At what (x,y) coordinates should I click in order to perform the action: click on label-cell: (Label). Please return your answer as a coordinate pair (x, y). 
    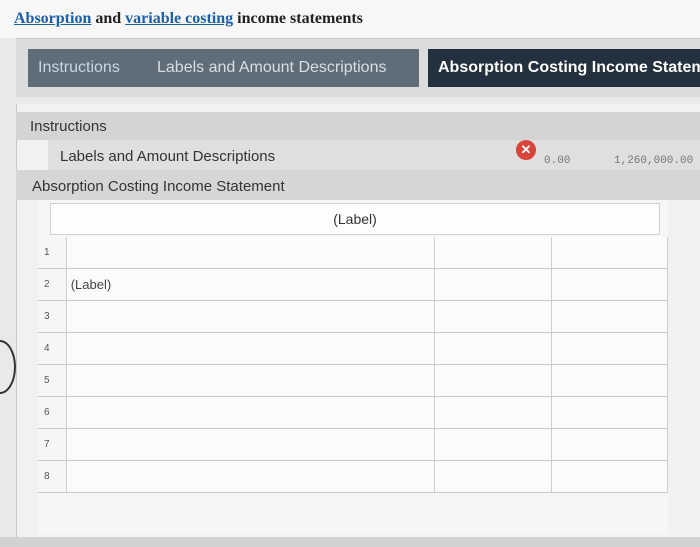
    Looking at the image, I should click on (249, 284).